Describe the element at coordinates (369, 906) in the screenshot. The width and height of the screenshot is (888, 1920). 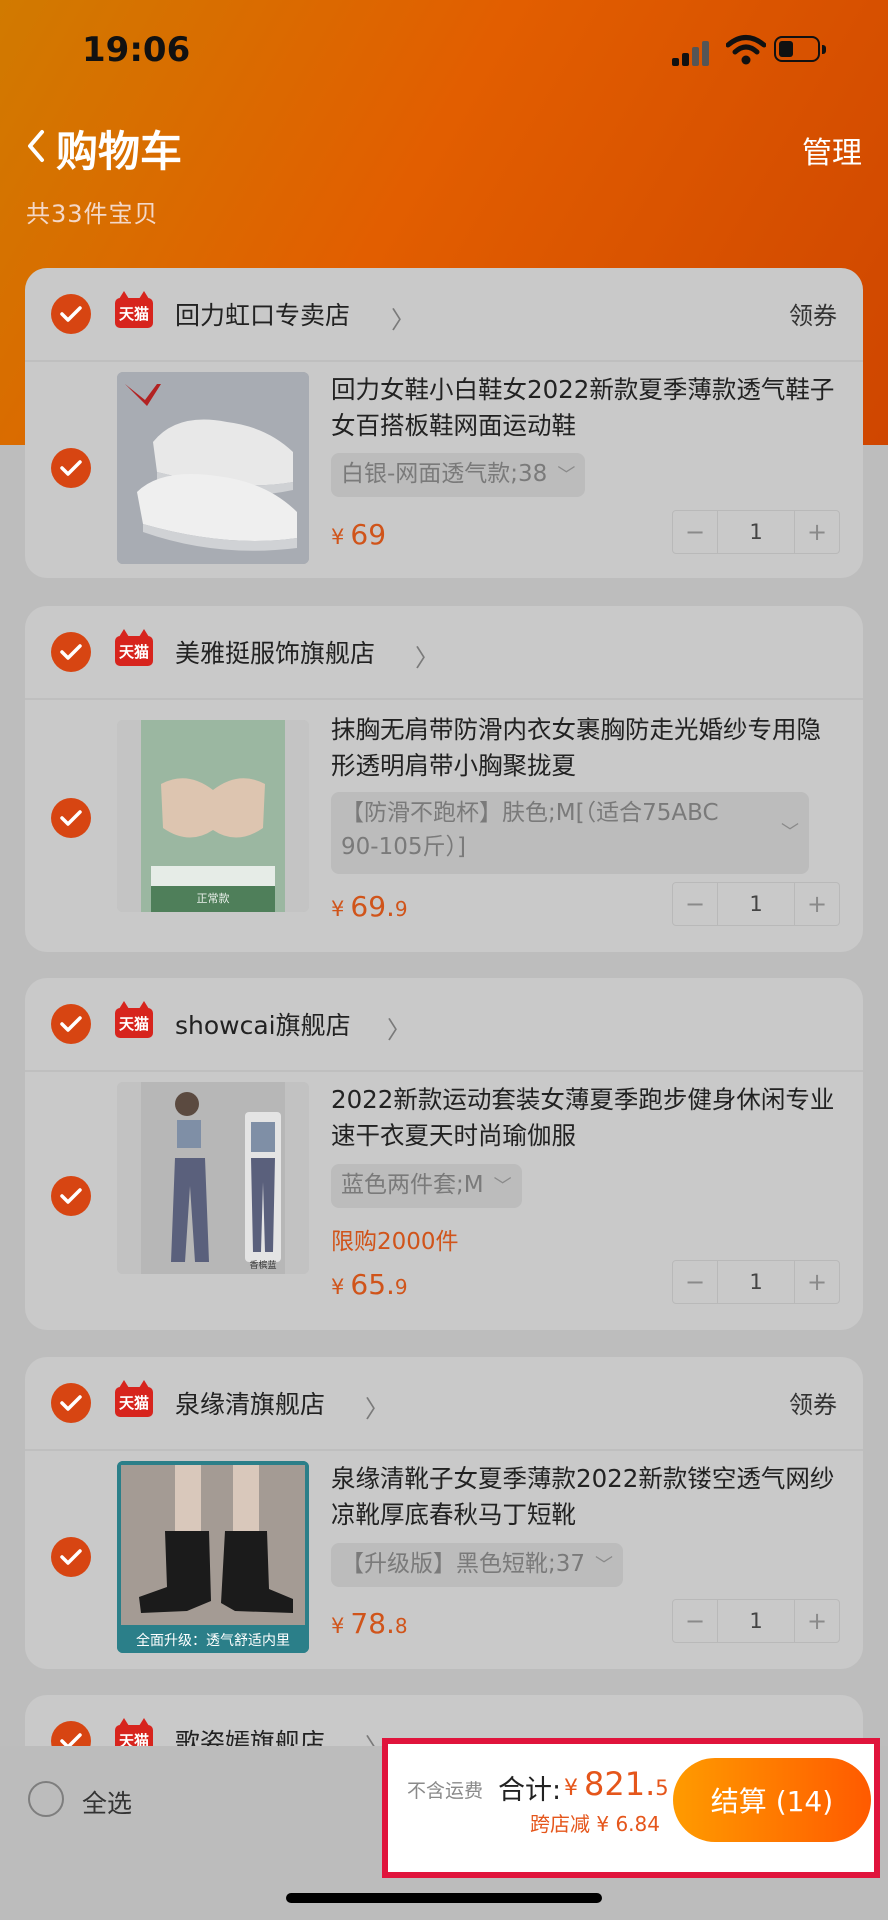
I see `product-price: ¥69.9` at that location.